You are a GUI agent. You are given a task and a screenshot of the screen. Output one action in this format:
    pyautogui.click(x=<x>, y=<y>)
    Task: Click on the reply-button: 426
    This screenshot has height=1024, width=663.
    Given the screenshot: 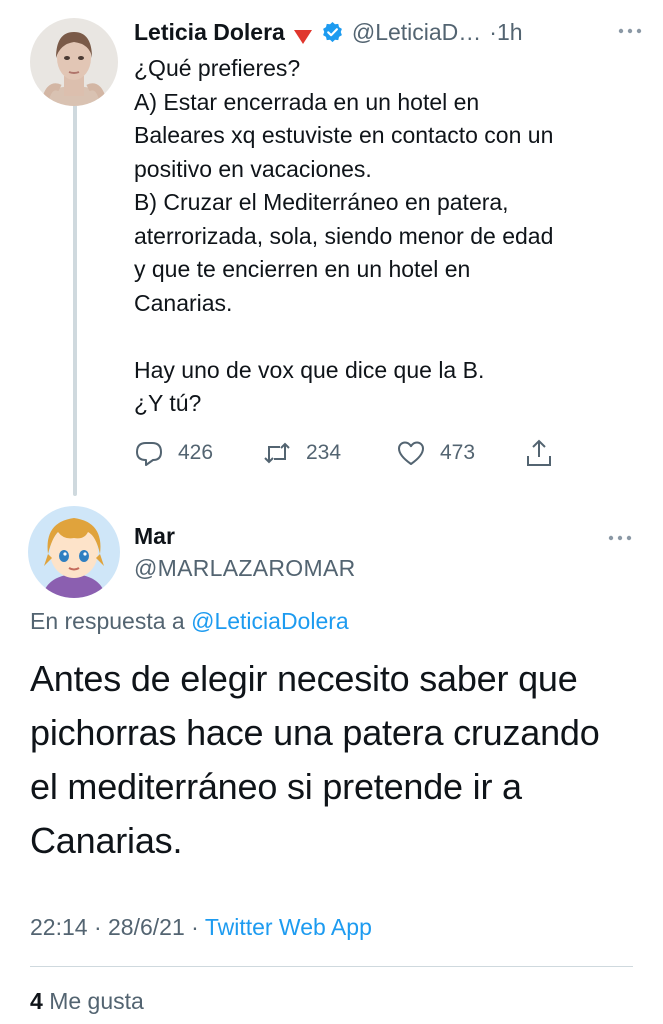 What is the action you would take?
    pyautogui.click(x=173, y=453)
    